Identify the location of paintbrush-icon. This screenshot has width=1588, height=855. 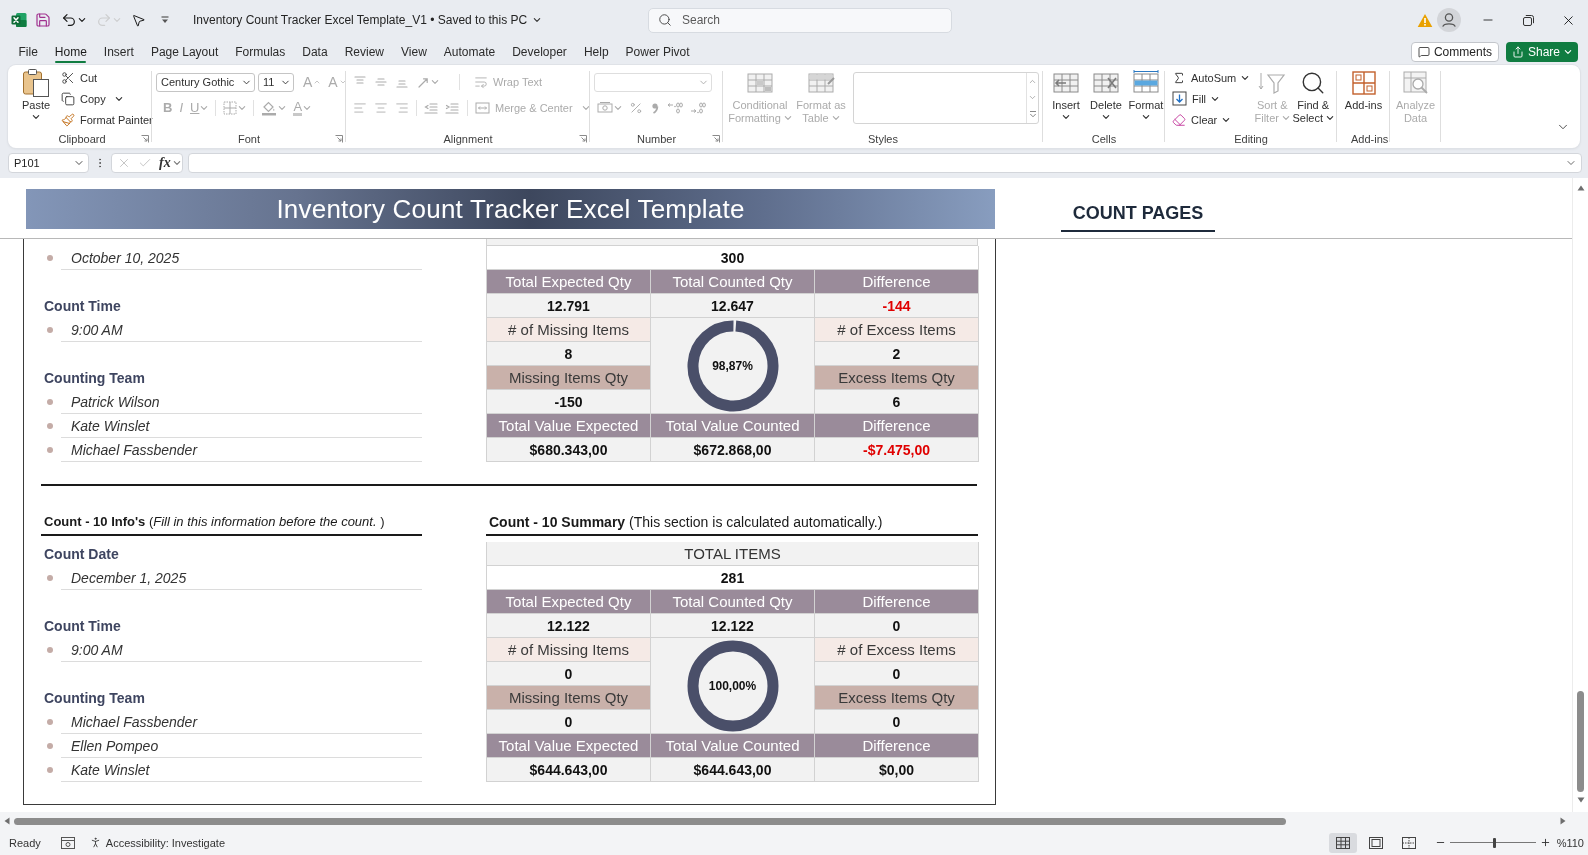
(68, 119).